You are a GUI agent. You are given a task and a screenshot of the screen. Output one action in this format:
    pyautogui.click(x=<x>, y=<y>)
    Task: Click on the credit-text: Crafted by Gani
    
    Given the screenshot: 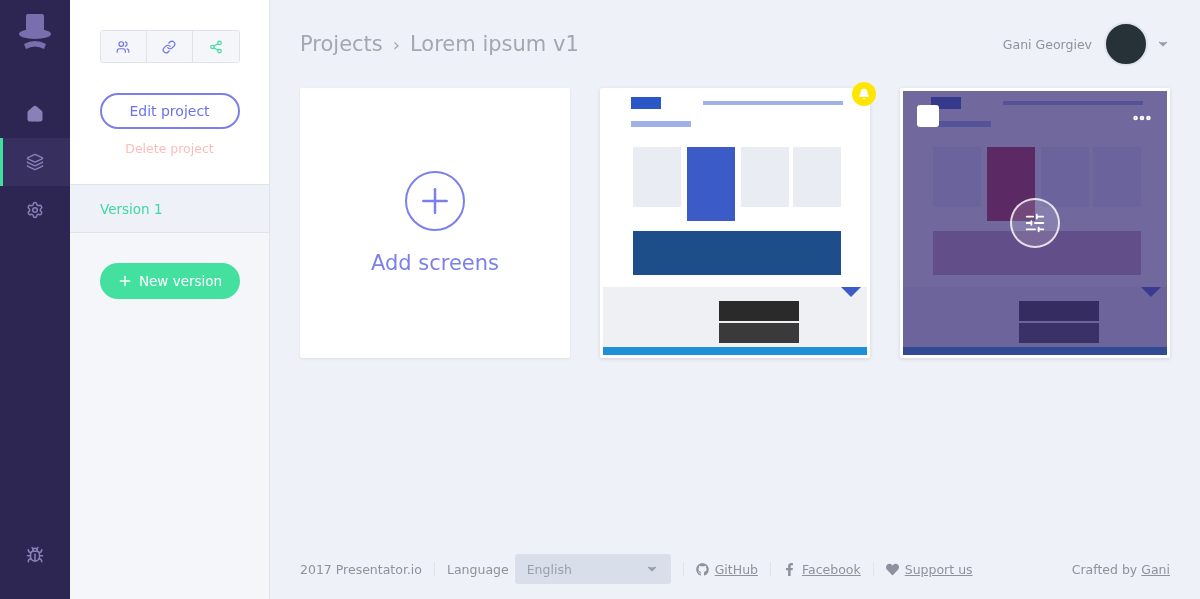 What is the action you would take?
    pyautogui.click(x=1120, y=569)
    